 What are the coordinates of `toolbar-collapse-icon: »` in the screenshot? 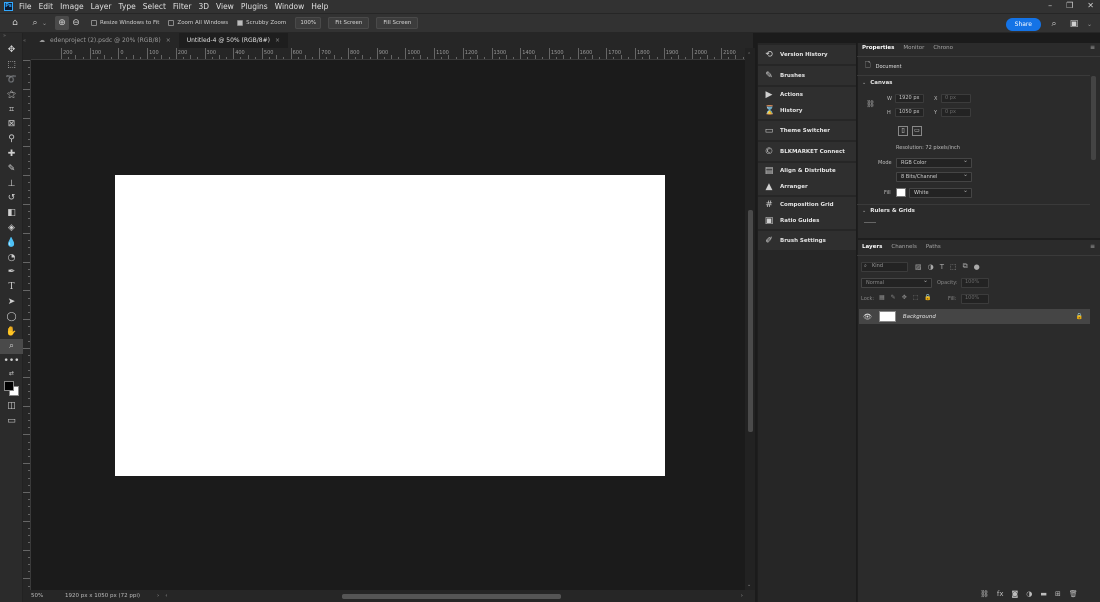 It's located at (11, 38).